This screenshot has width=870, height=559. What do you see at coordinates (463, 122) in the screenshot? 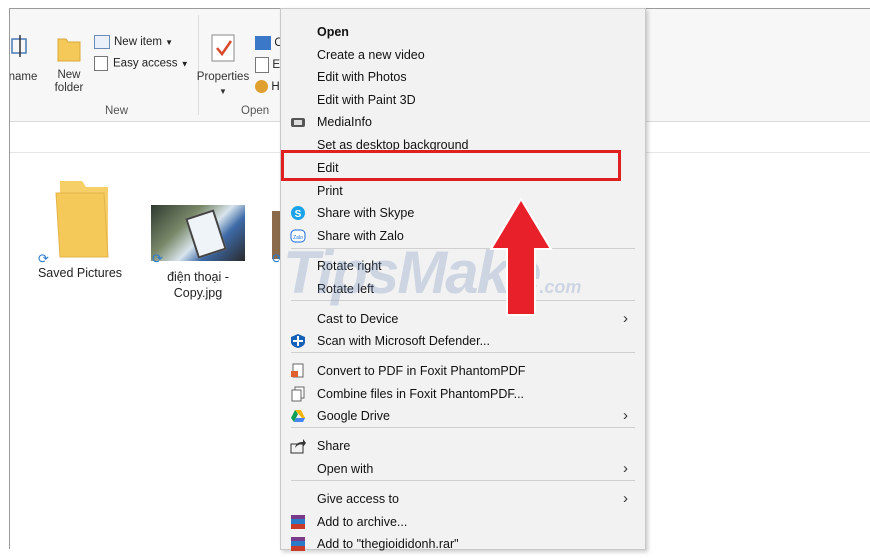
I see `menu-item-mediainfo: MediaInfo` at bounding box center [463, 122].